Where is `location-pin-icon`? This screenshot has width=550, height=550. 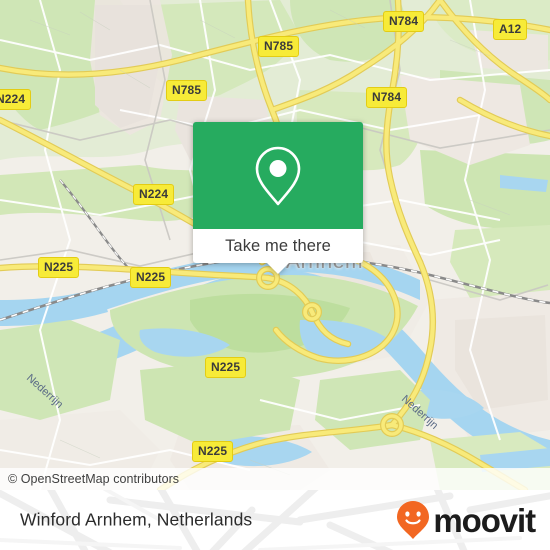 location-pin-icon is located at coordinates (278, 175).